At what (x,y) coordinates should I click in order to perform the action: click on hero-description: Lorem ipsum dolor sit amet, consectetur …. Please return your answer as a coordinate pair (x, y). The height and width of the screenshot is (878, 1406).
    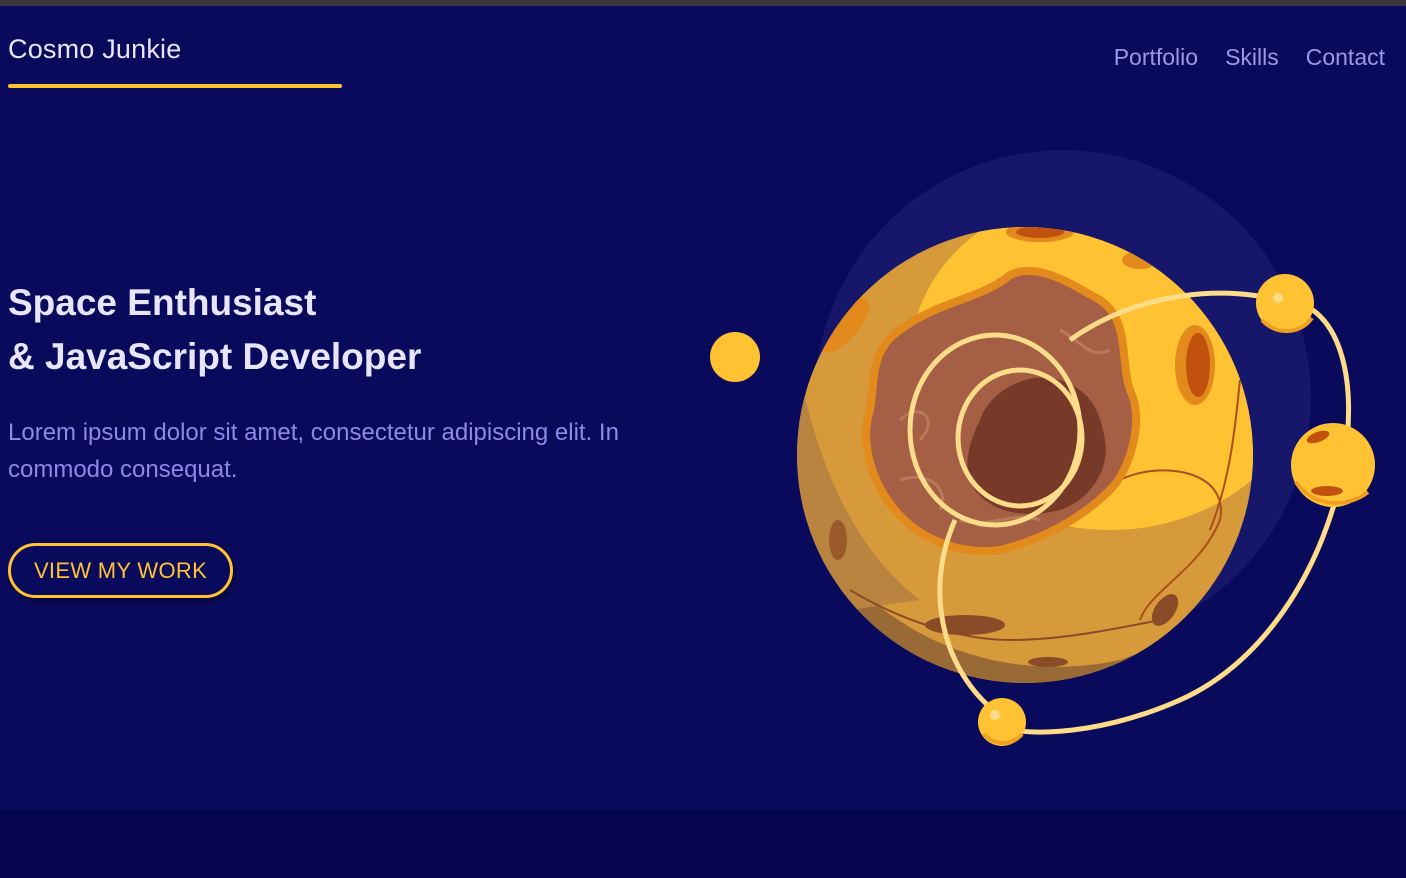
    Looking at the image, I should click on (313, 451).